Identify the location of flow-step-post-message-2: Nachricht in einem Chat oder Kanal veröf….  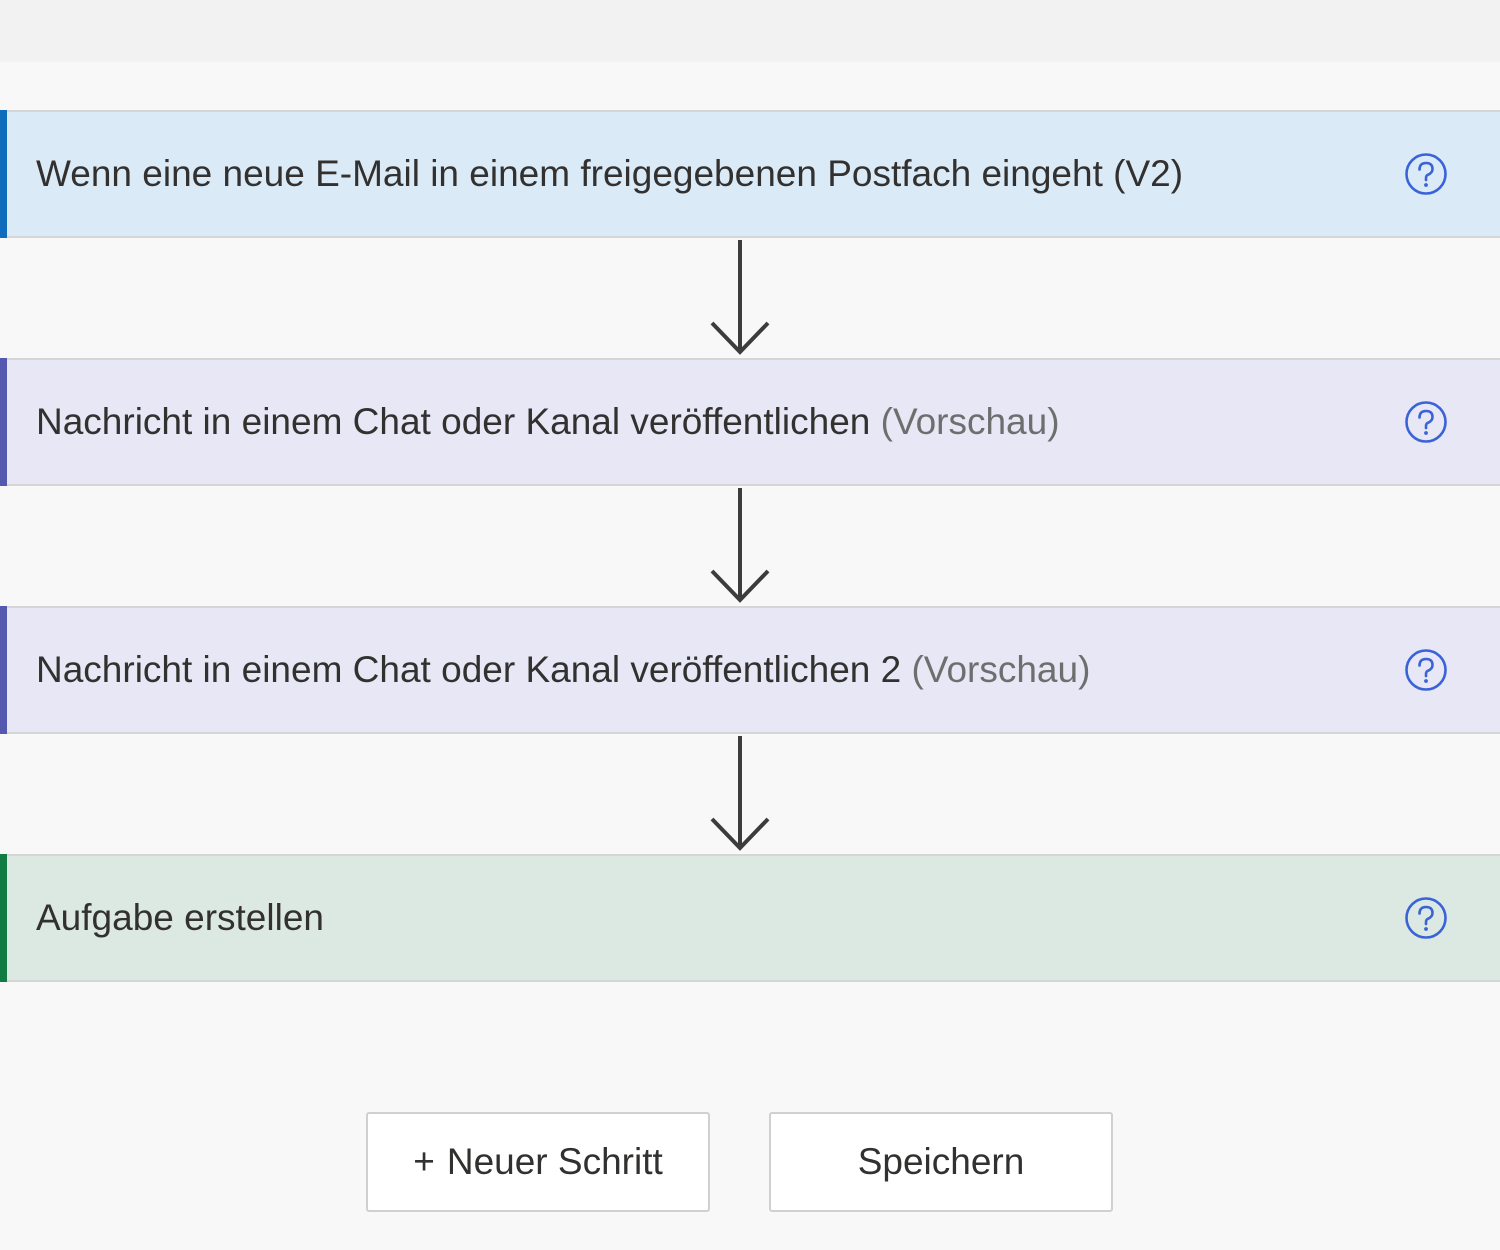
(750, 670).